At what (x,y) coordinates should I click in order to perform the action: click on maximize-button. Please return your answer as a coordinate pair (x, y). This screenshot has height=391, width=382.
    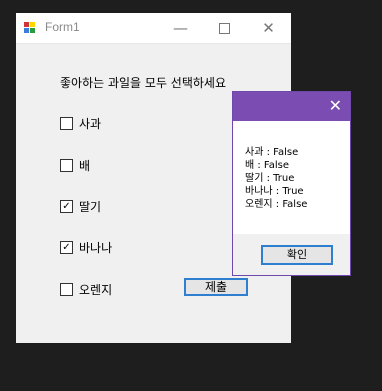
    Looking at the image, I should click on (224, 28).